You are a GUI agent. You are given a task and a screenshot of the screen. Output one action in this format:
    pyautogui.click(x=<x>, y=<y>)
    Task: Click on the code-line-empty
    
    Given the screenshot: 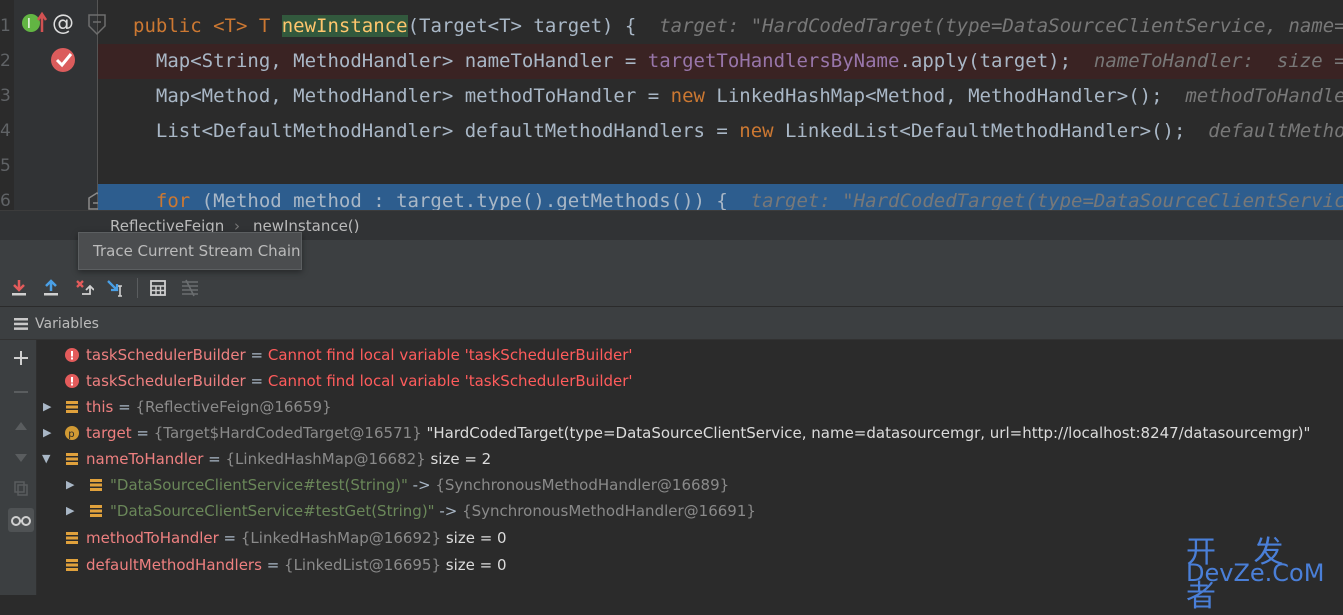 What is the action you would take?
    pyautogui.click(x=720, y=166)
    